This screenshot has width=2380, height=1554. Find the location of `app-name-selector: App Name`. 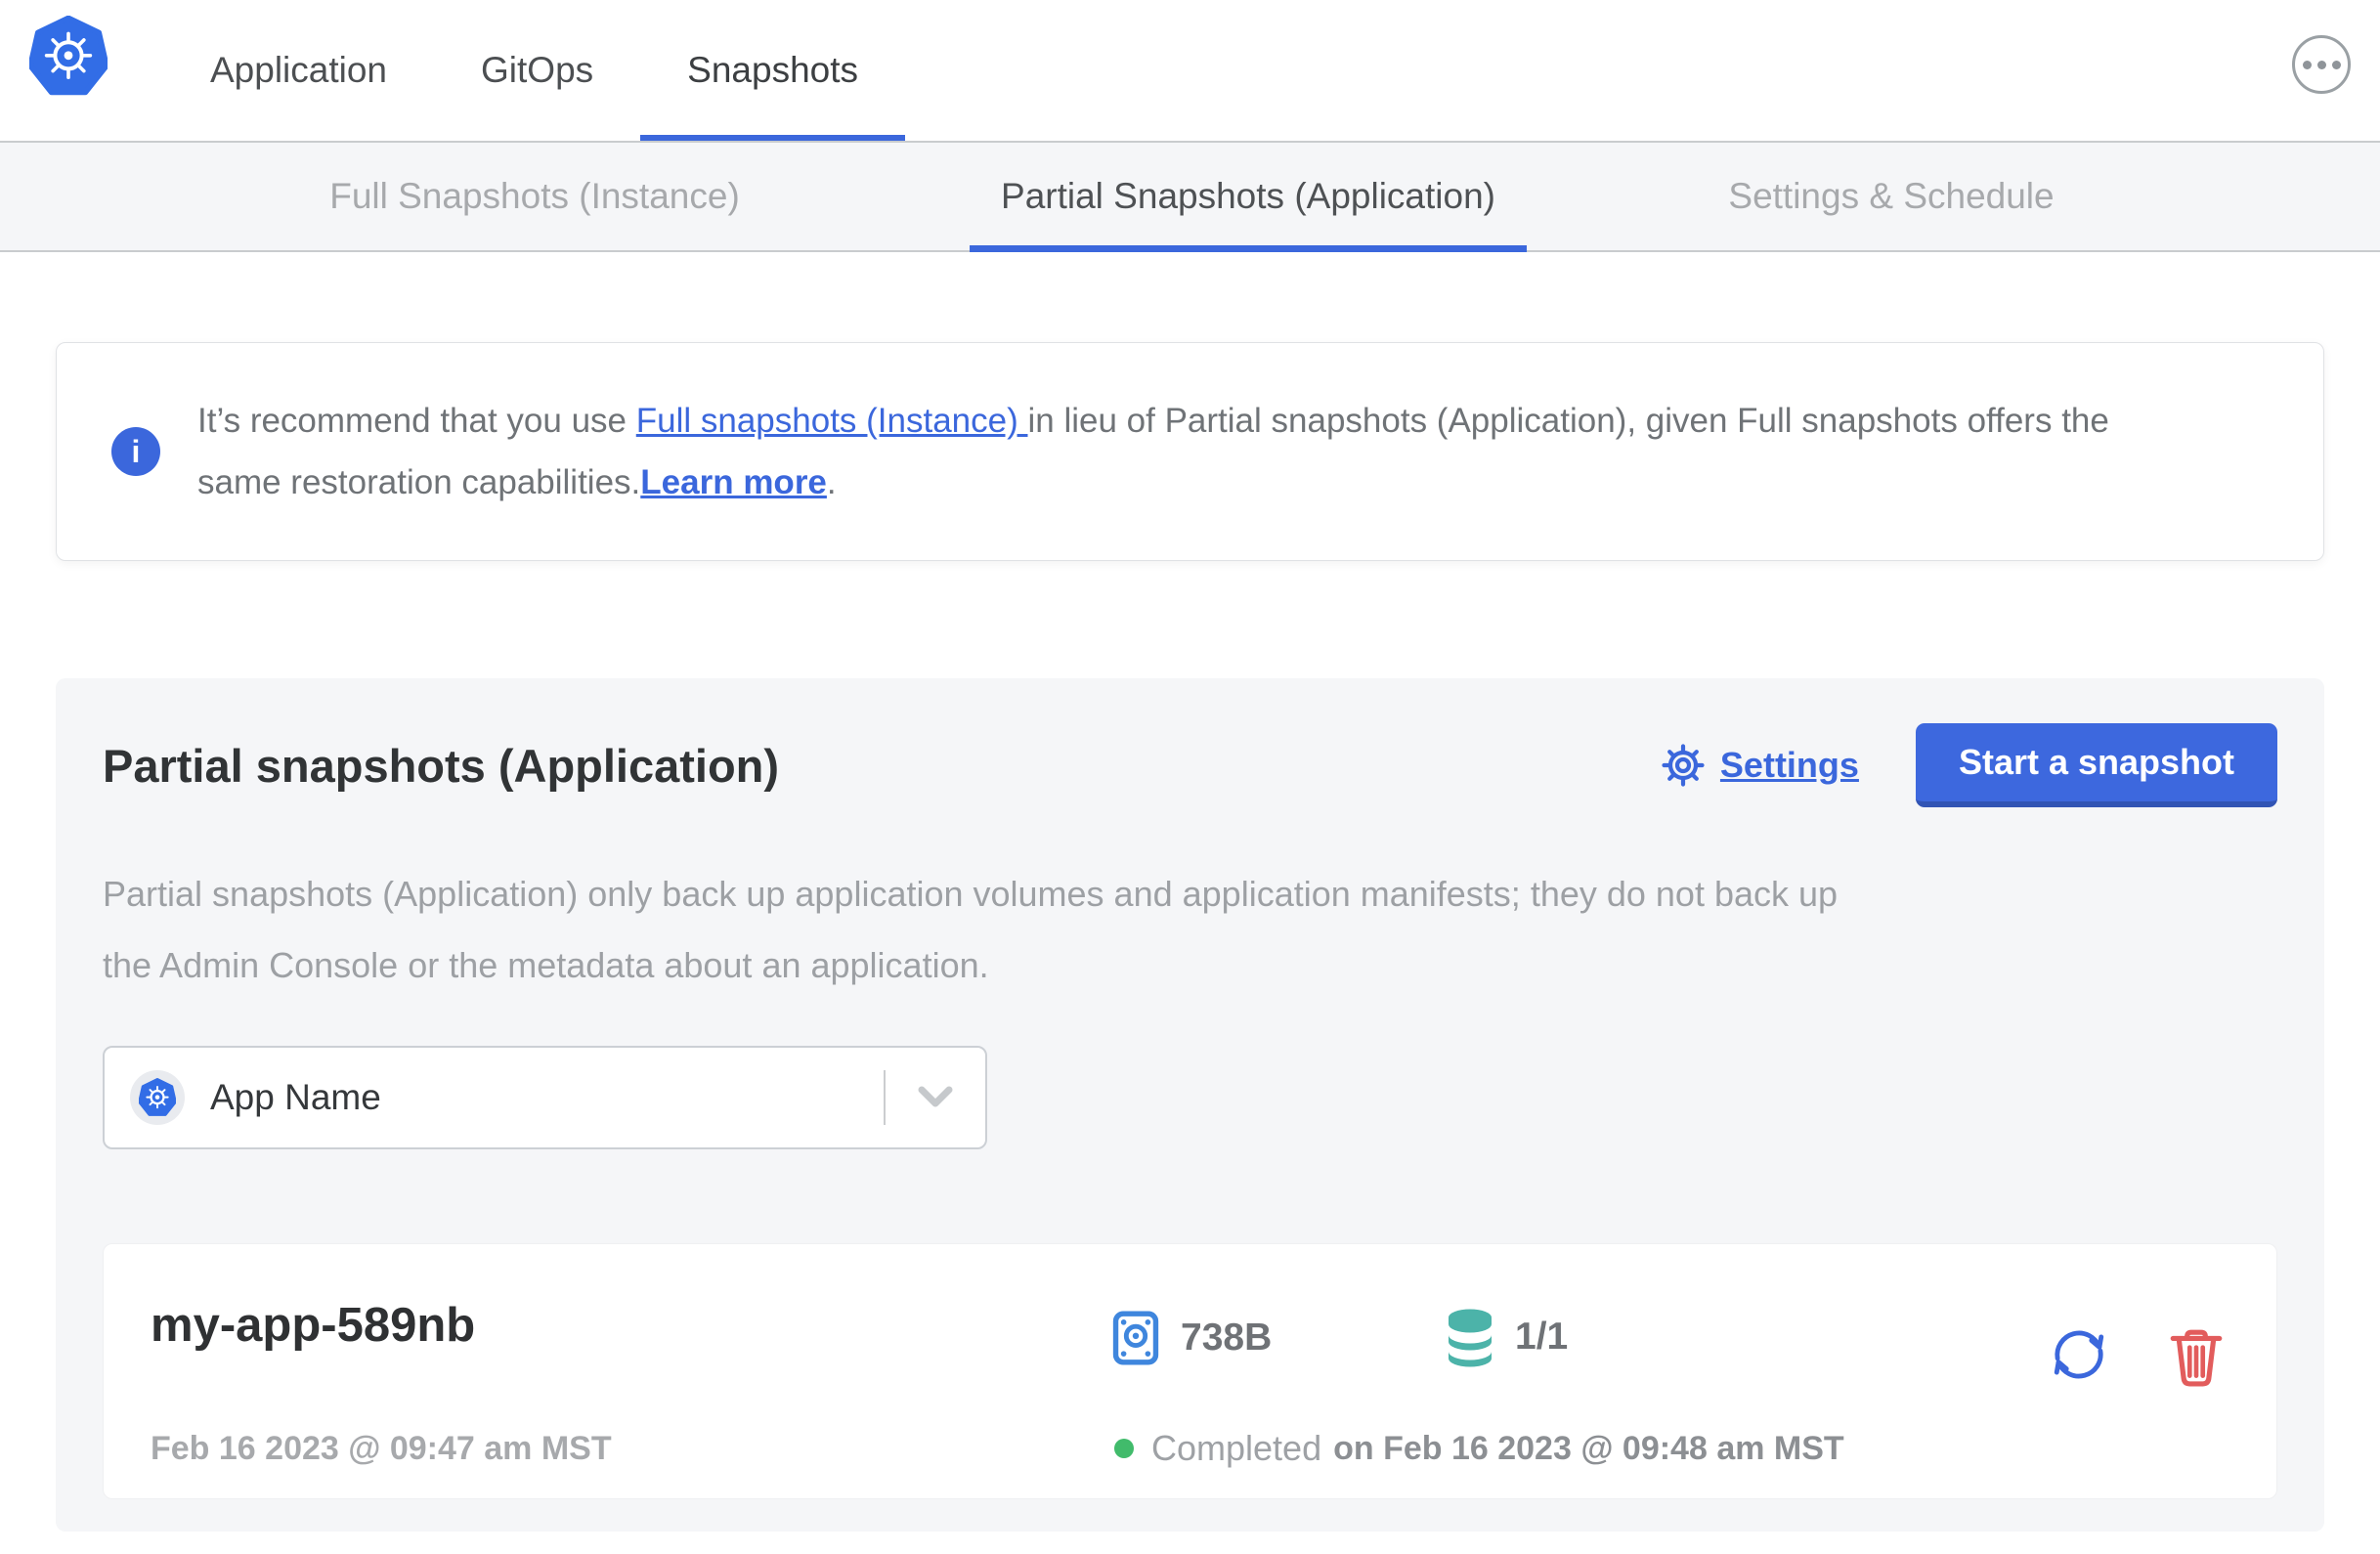

app-name-selector: App Name is located at coordinates (545, 1097).